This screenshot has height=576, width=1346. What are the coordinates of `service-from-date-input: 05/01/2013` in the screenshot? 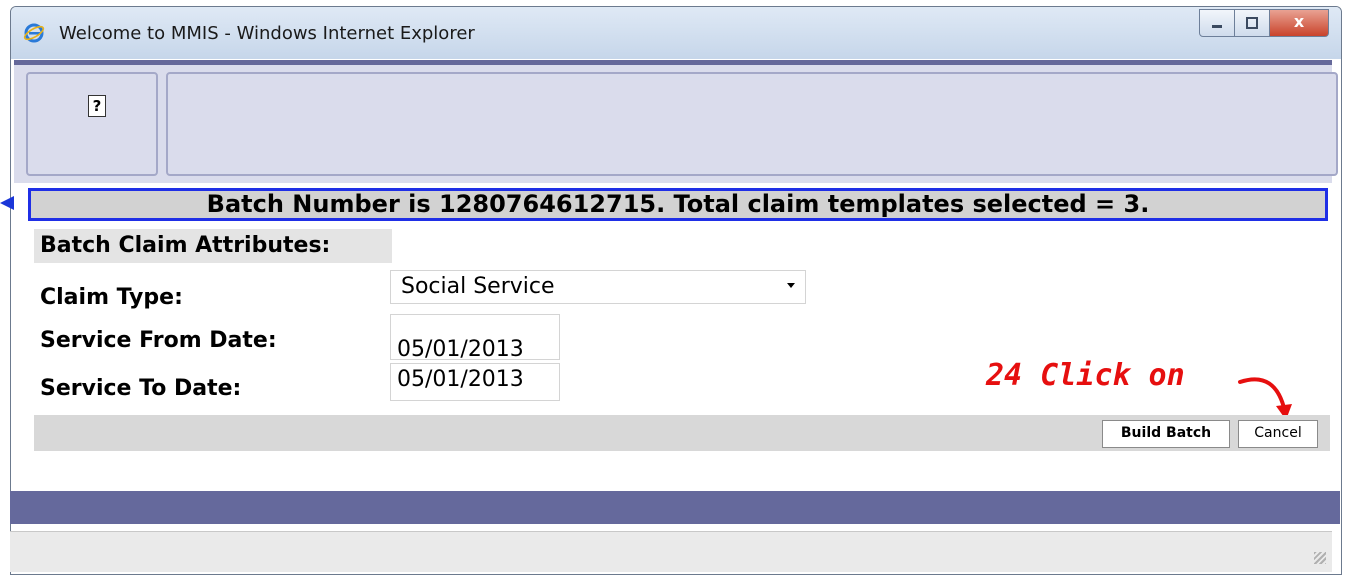 It's located at (475, 338).